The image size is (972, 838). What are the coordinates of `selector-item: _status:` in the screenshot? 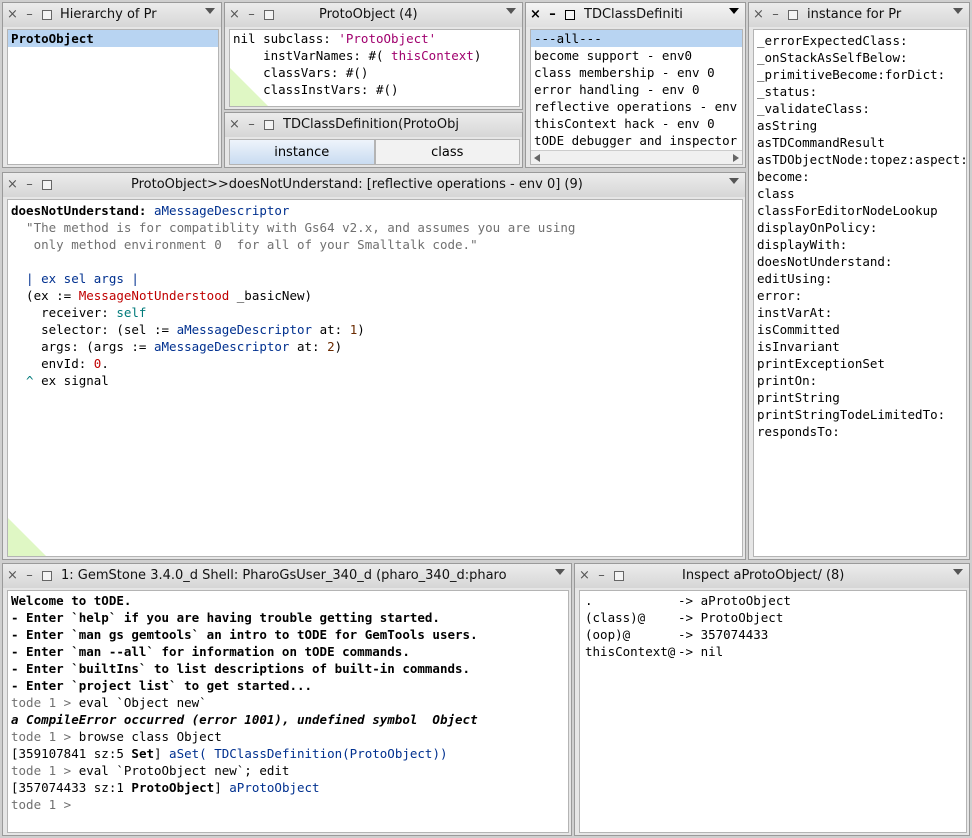 It's located at (860, 91).